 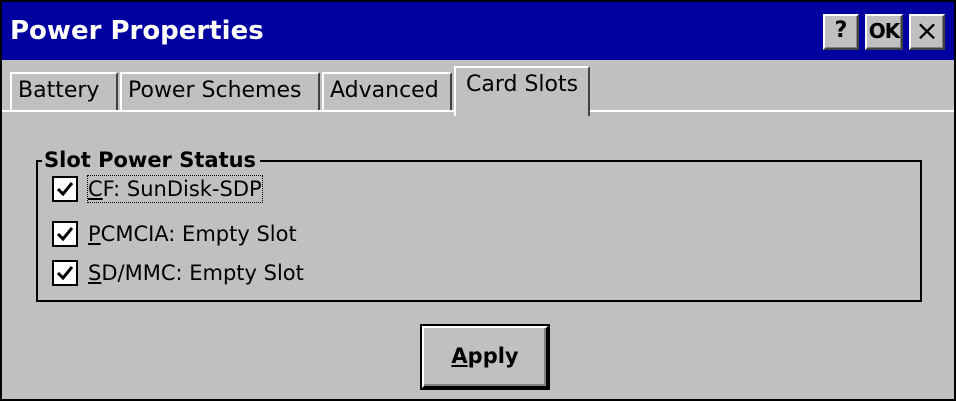 What do you see at coordinates (175, 189) in the screenshot?
I see `slot-cf-label: CF: SunDisk-SDP` at bounding box center [175, 189].